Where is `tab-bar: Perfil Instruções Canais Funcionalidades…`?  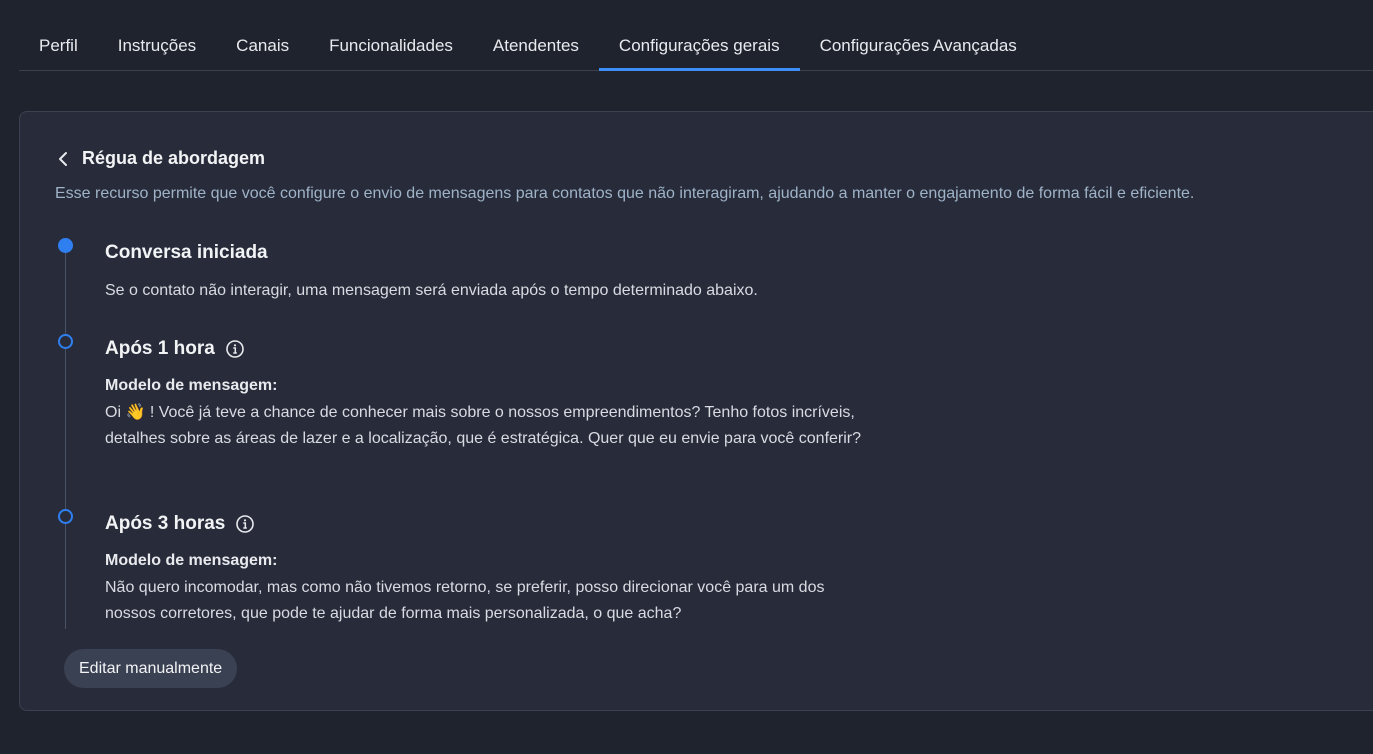 tab-bar: Perfil Instruções Canais Funcionalidades… is located at coordinates (696, 47).